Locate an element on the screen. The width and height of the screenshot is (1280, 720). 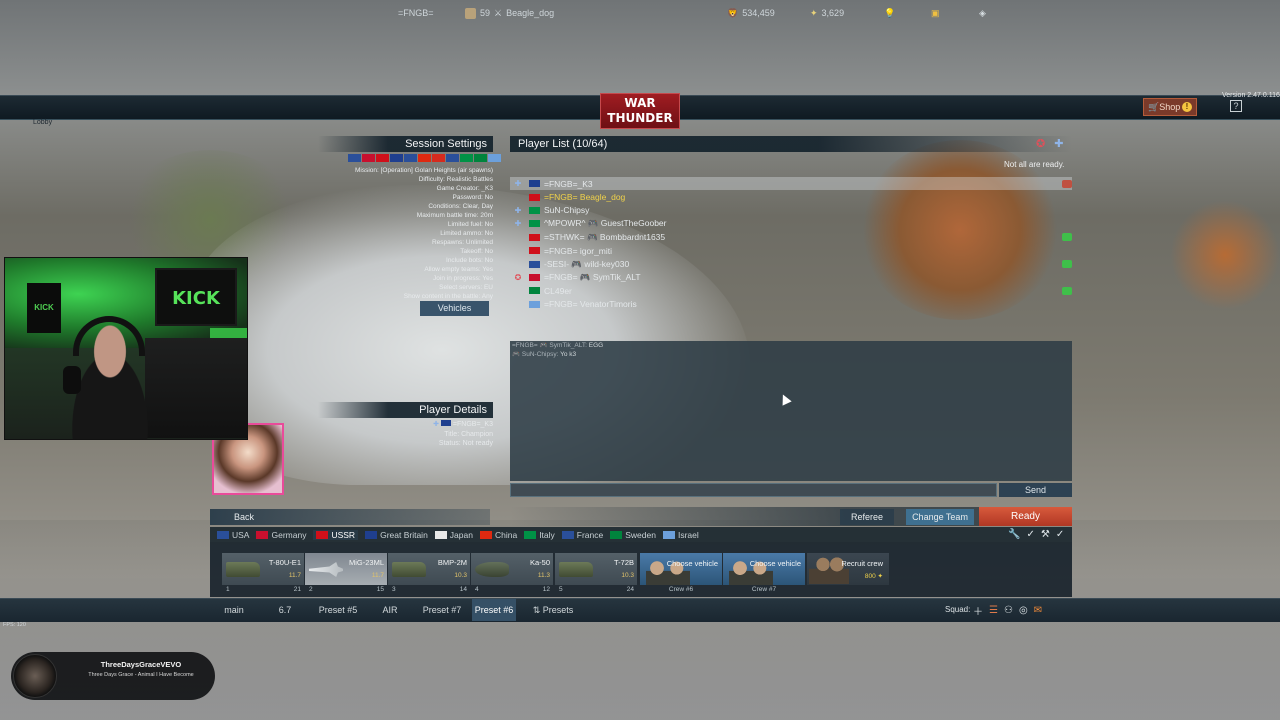
player-row: ✚ SuN-Chipsy is located at coordinates (791, 210).